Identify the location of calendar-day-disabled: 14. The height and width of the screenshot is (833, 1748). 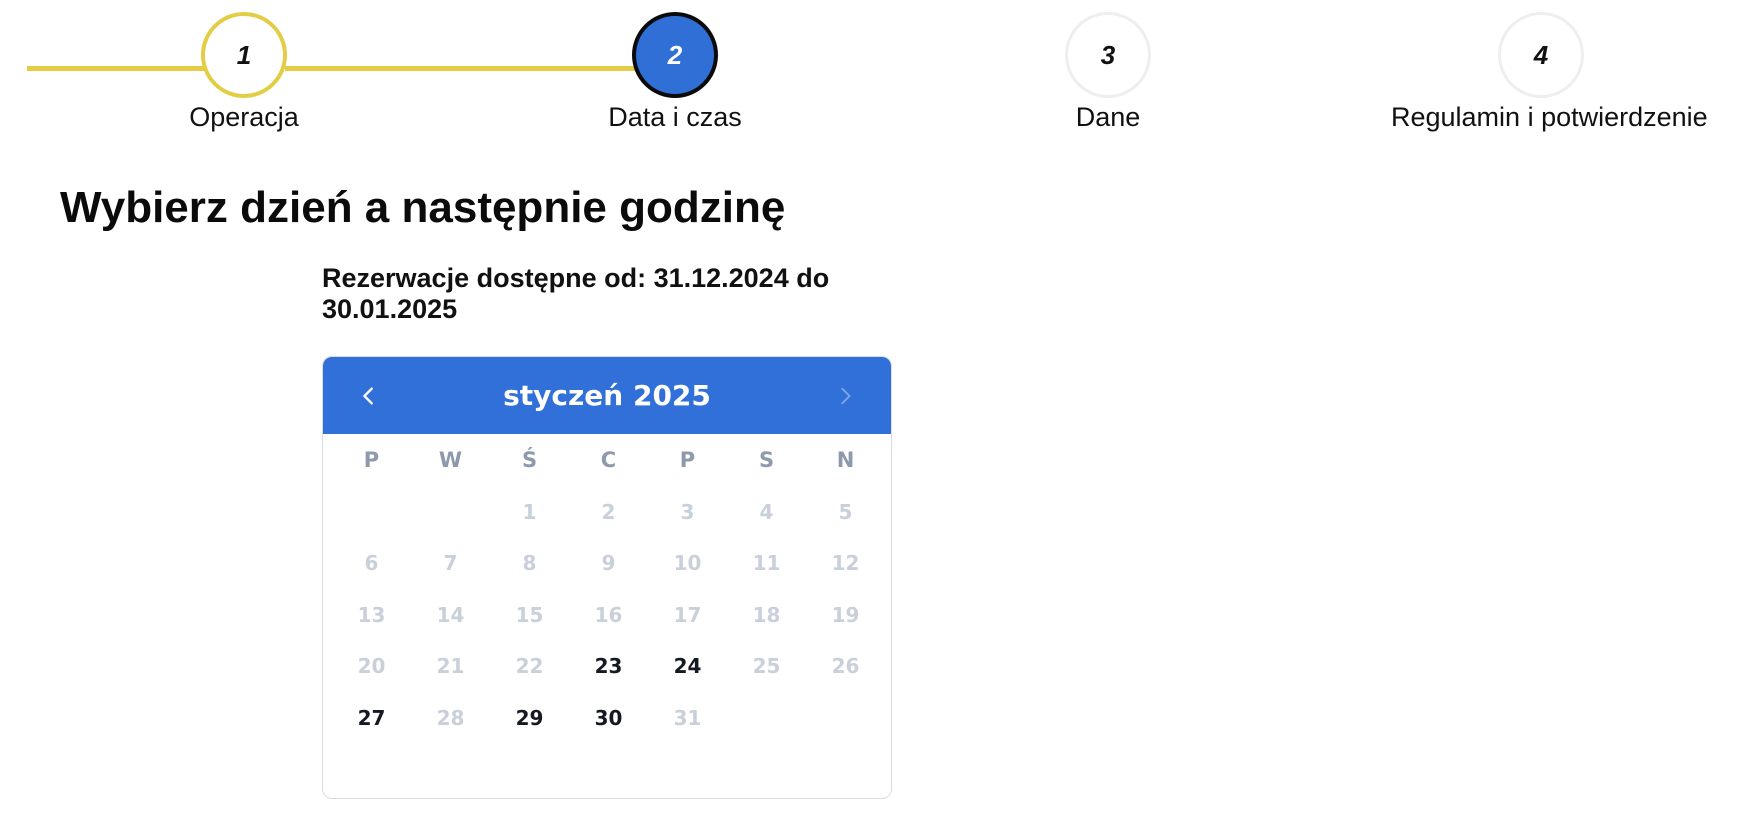
(450, 614).